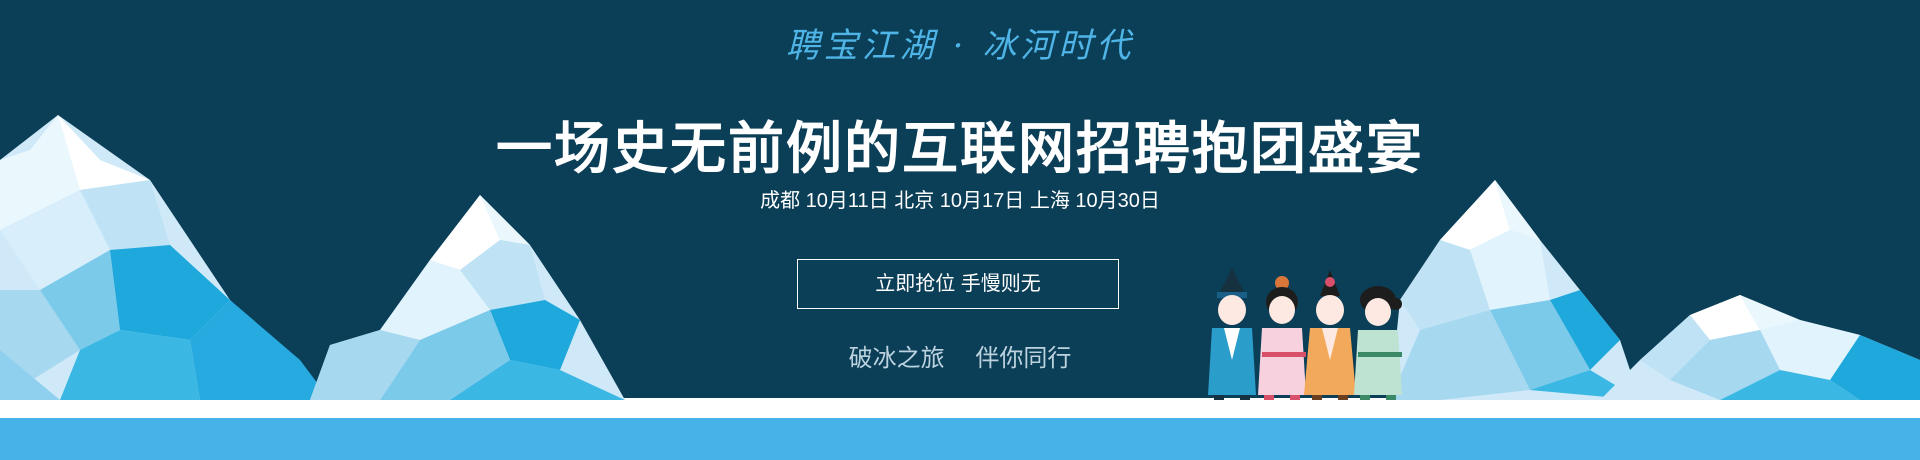  Describe the element at coordinates (958, 284) in the screenshot. I see `register-now-button: 立即抢位 手慢则无` at that location.